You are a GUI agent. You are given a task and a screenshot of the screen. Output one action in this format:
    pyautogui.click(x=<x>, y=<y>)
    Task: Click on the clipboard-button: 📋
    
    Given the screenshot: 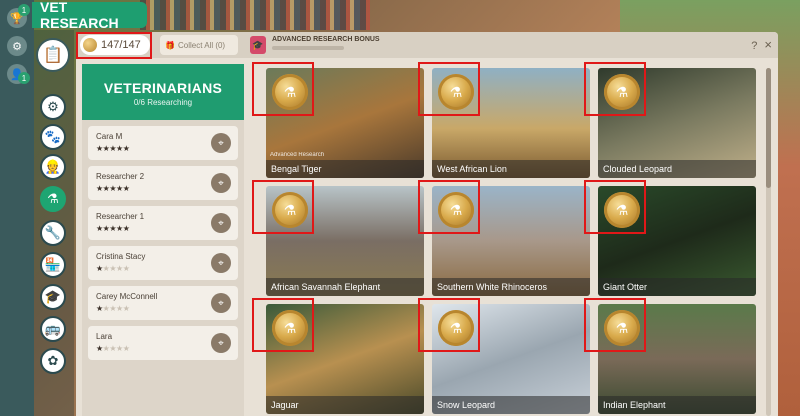 What is the action you would take?
    pyautogui.click(x=53, y=55)
    